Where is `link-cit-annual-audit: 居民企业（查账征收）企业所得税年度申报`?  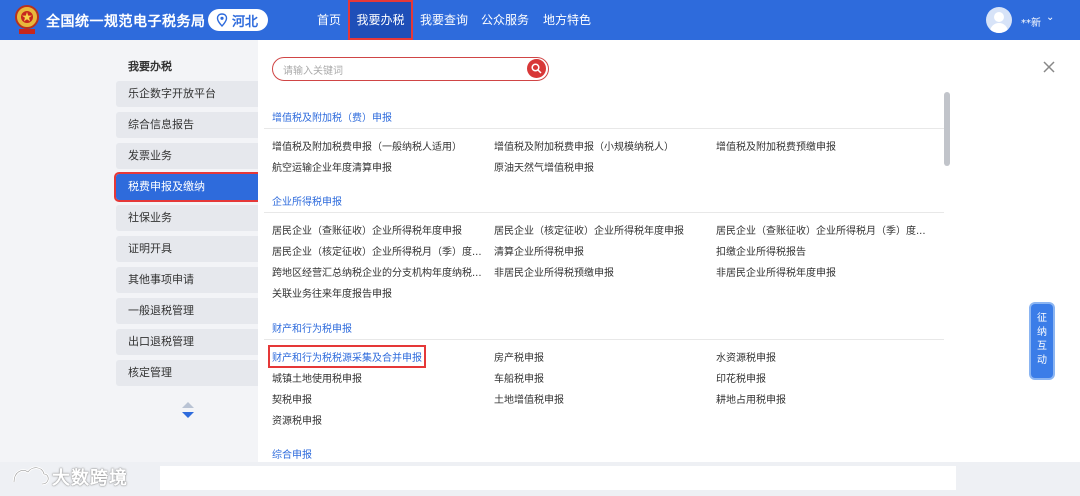 link-cit-annual-audit: 居民企业（查账征收）企业所得税年度申报 is located at coordinates (367, 229).